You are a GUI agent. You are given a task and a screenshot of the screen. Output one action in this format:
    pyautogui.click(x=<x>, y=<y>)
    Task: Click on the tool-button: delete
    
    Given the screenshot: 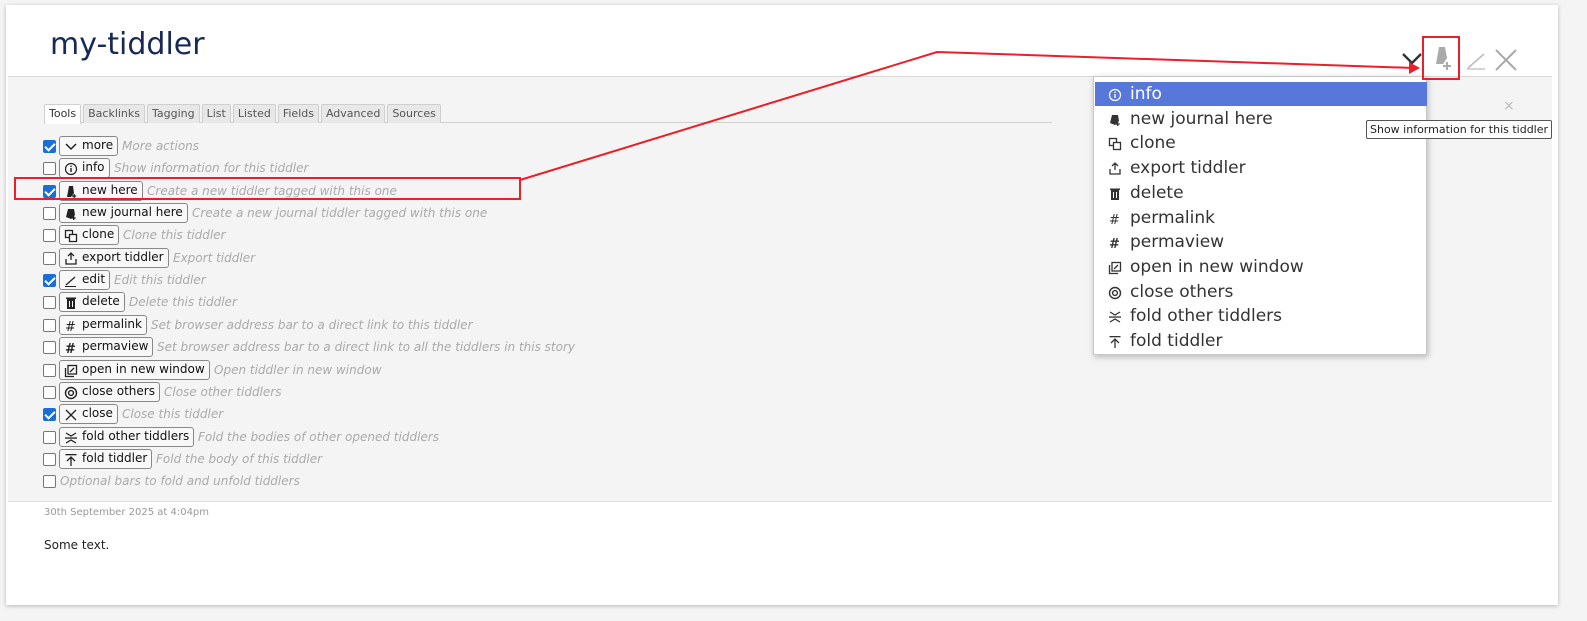 What is the action you would take?
    pyautogui.click(x=92, y=302)
    